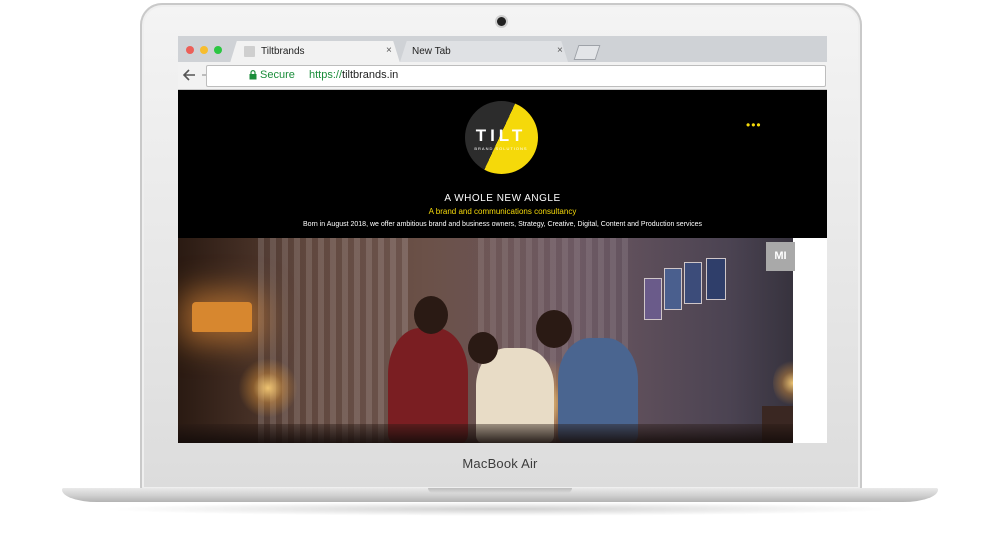  What do you see at coordinates (204, 50) in the screenshot?
I see `minimize-window-button` at bounding box center [204, 50].